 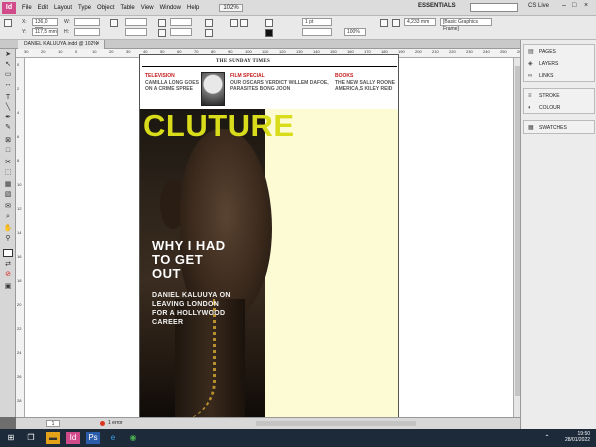 What do you see at coordinates (209, 33) in the screenshot?
I see `flip-vertical-icon` at bounding box center [209, 33].